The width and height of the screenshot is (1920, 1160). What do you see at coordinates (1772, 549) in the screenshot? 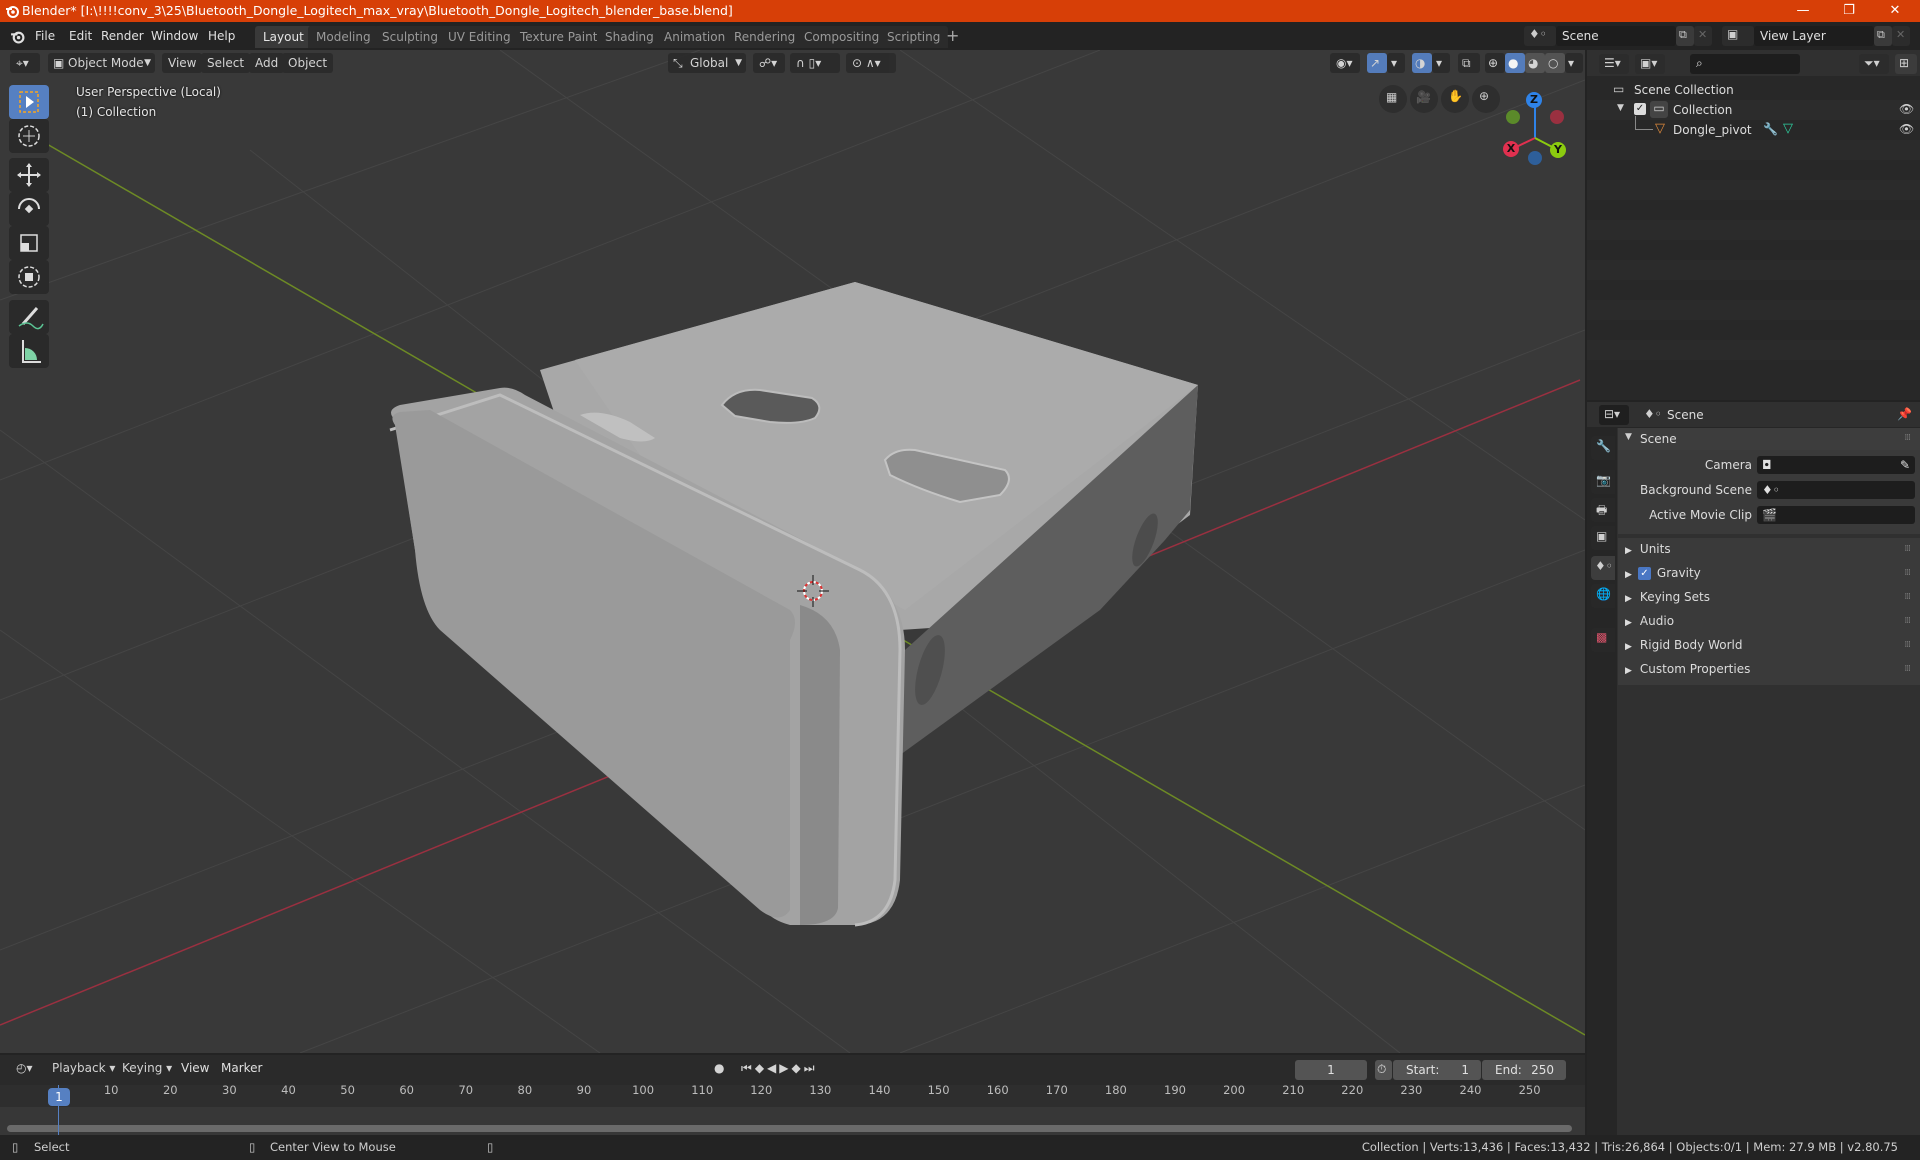
I see `panel-units: ▶ Units ⁞⁞⁞` at bounding box center [1772, 549].